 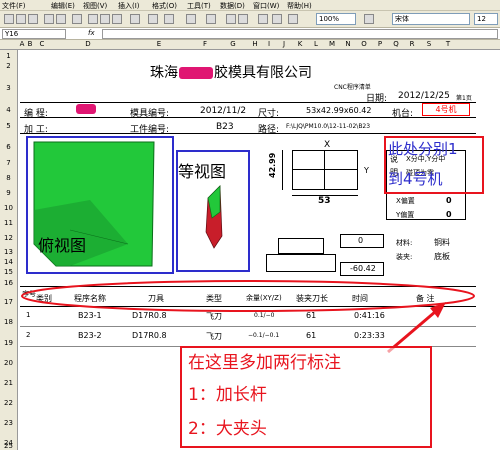 What do you see at coordinates (205, 44) in the screenshot?
I see `col-header: F` at bounding box center [205, 44].